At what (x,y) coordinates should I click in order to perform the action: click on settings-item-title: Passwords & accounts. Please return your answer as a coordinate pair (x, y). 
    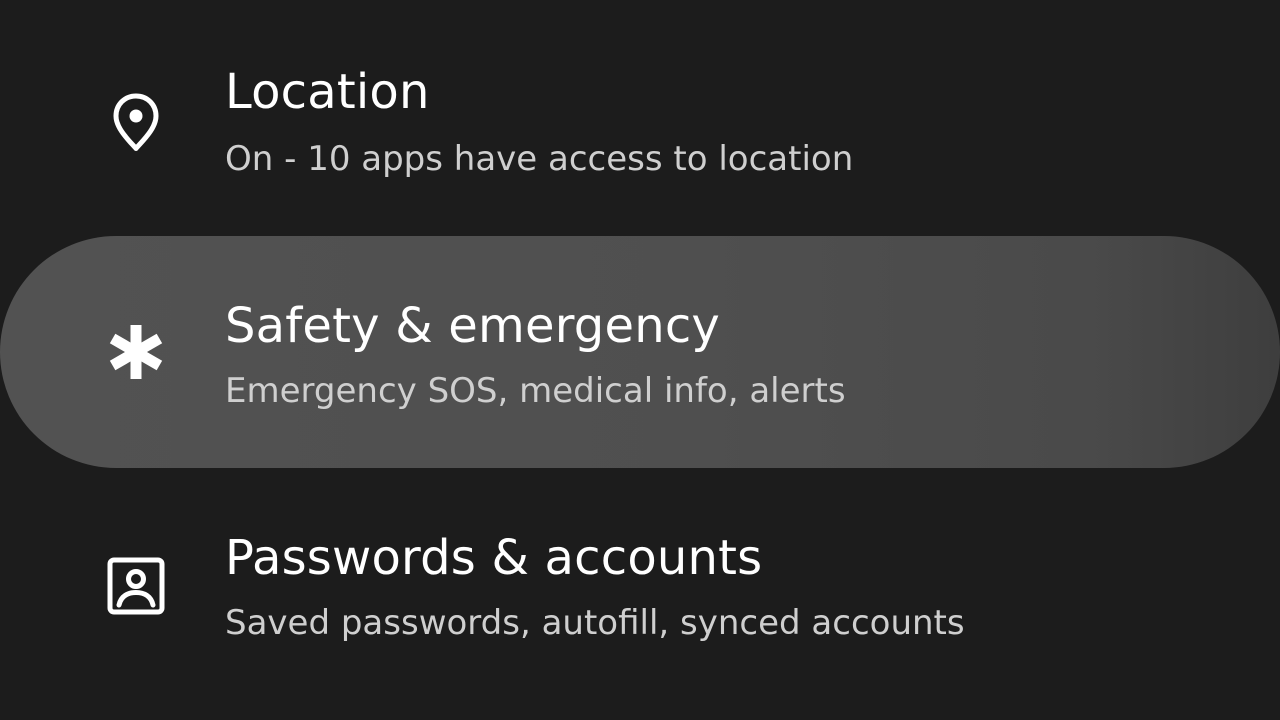
    Looking at the image, I should click on (494, 558).